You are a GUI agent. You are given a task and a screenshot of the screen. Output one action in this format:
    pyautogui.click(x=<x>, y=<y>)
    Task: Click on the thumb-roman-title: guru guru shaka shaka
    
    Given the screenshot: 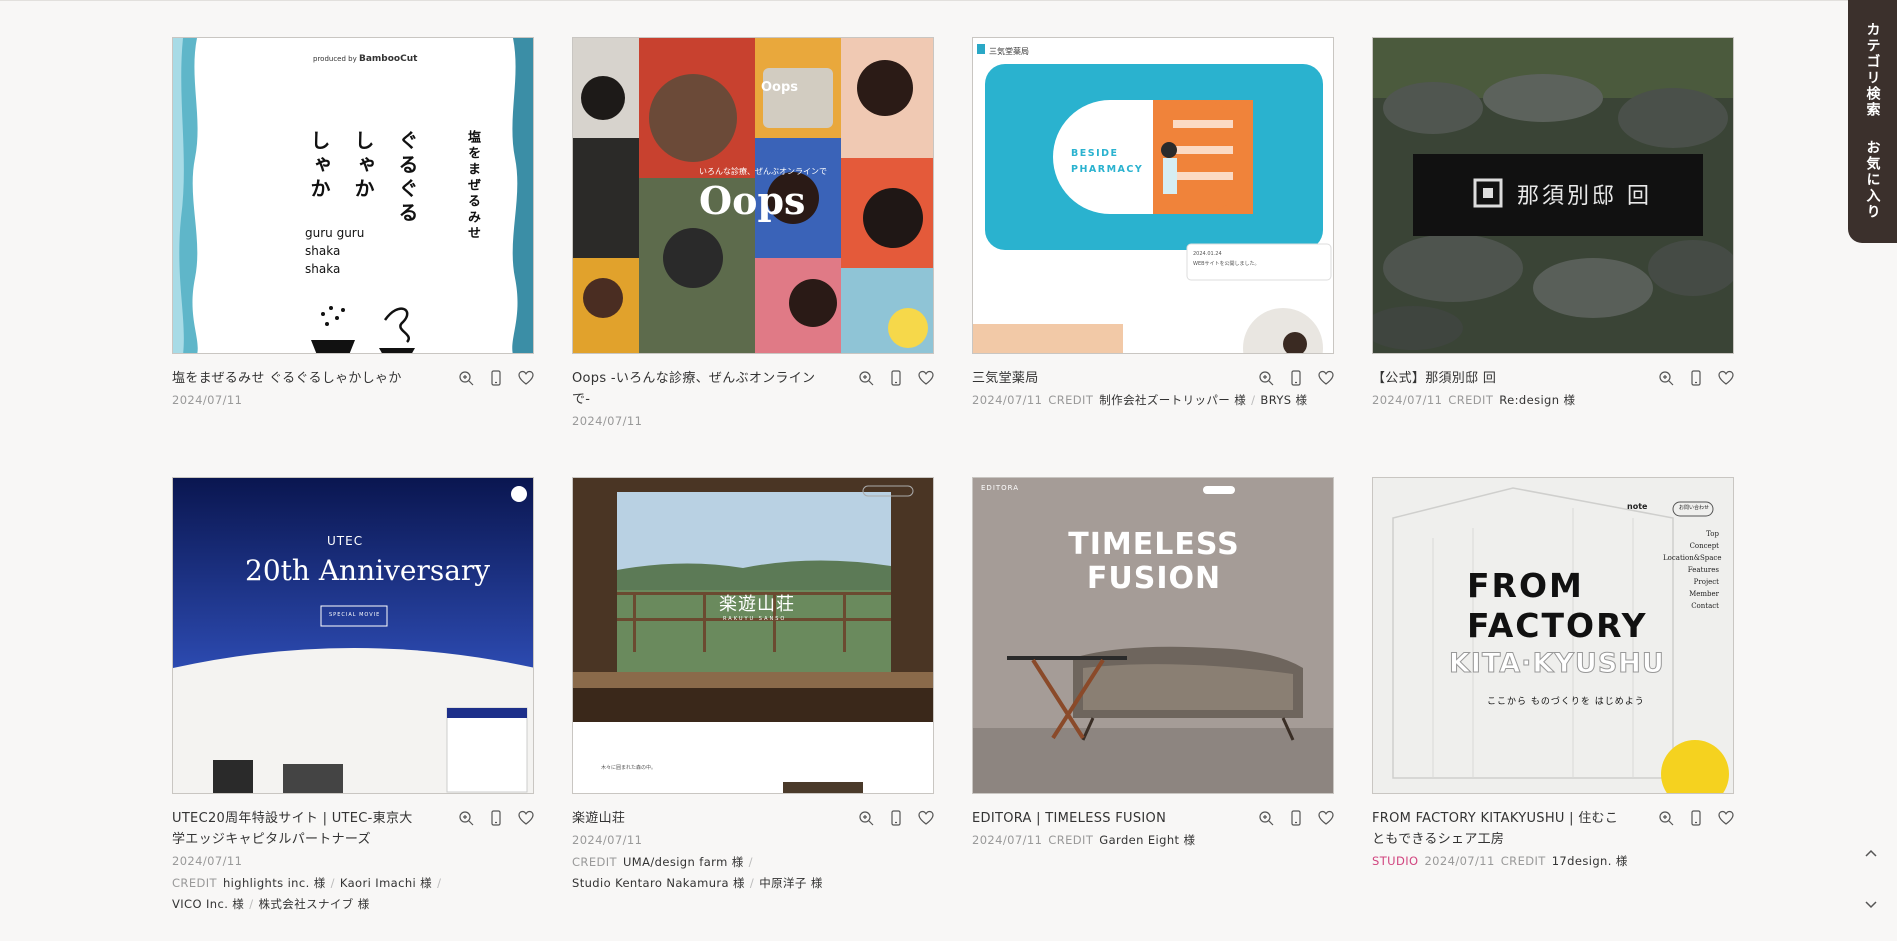 What is the action you would take?
    pyautogui.click(x=335, y=251)
    